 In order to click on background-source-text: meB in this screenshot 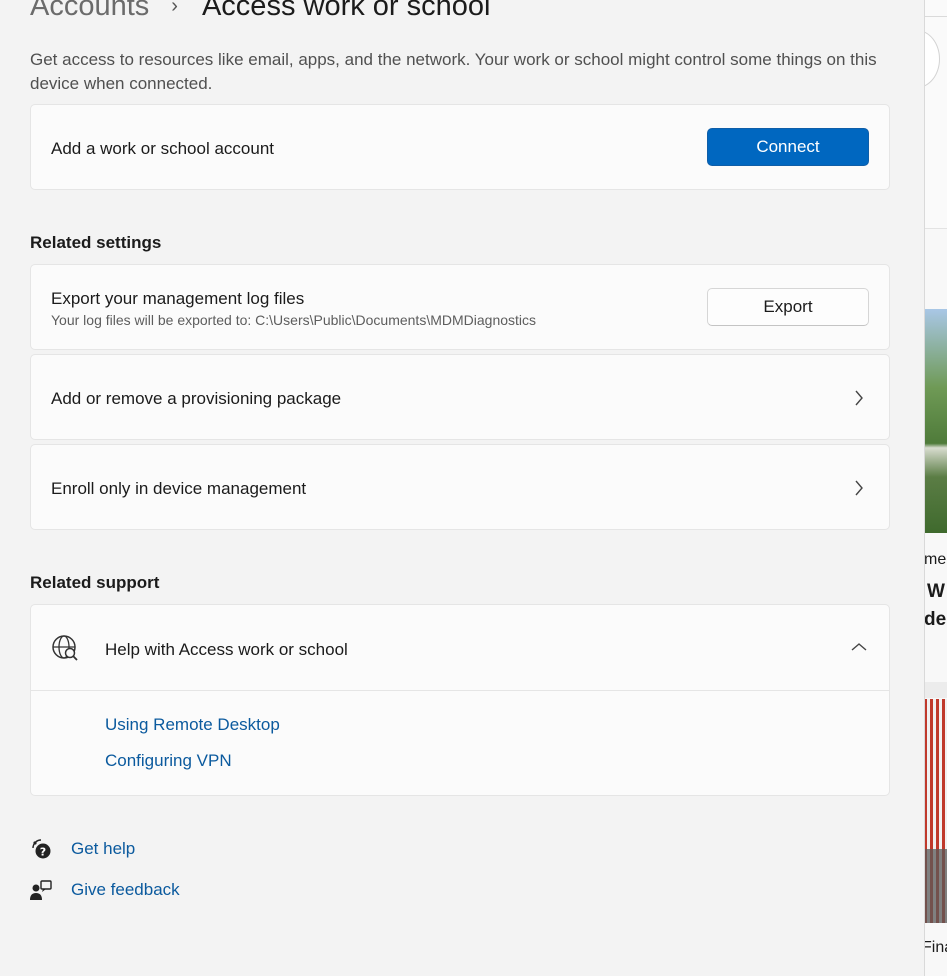, I will do `click(935, 559)`.